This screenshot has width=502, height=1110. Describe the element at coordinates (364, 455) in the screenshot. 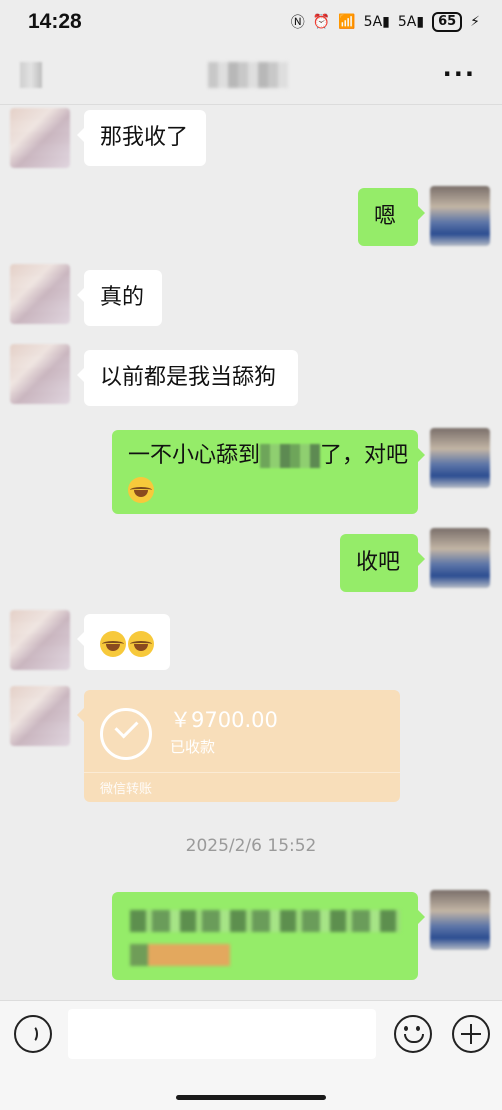

I see `message-text-part-2: 了，对吧` at that location.